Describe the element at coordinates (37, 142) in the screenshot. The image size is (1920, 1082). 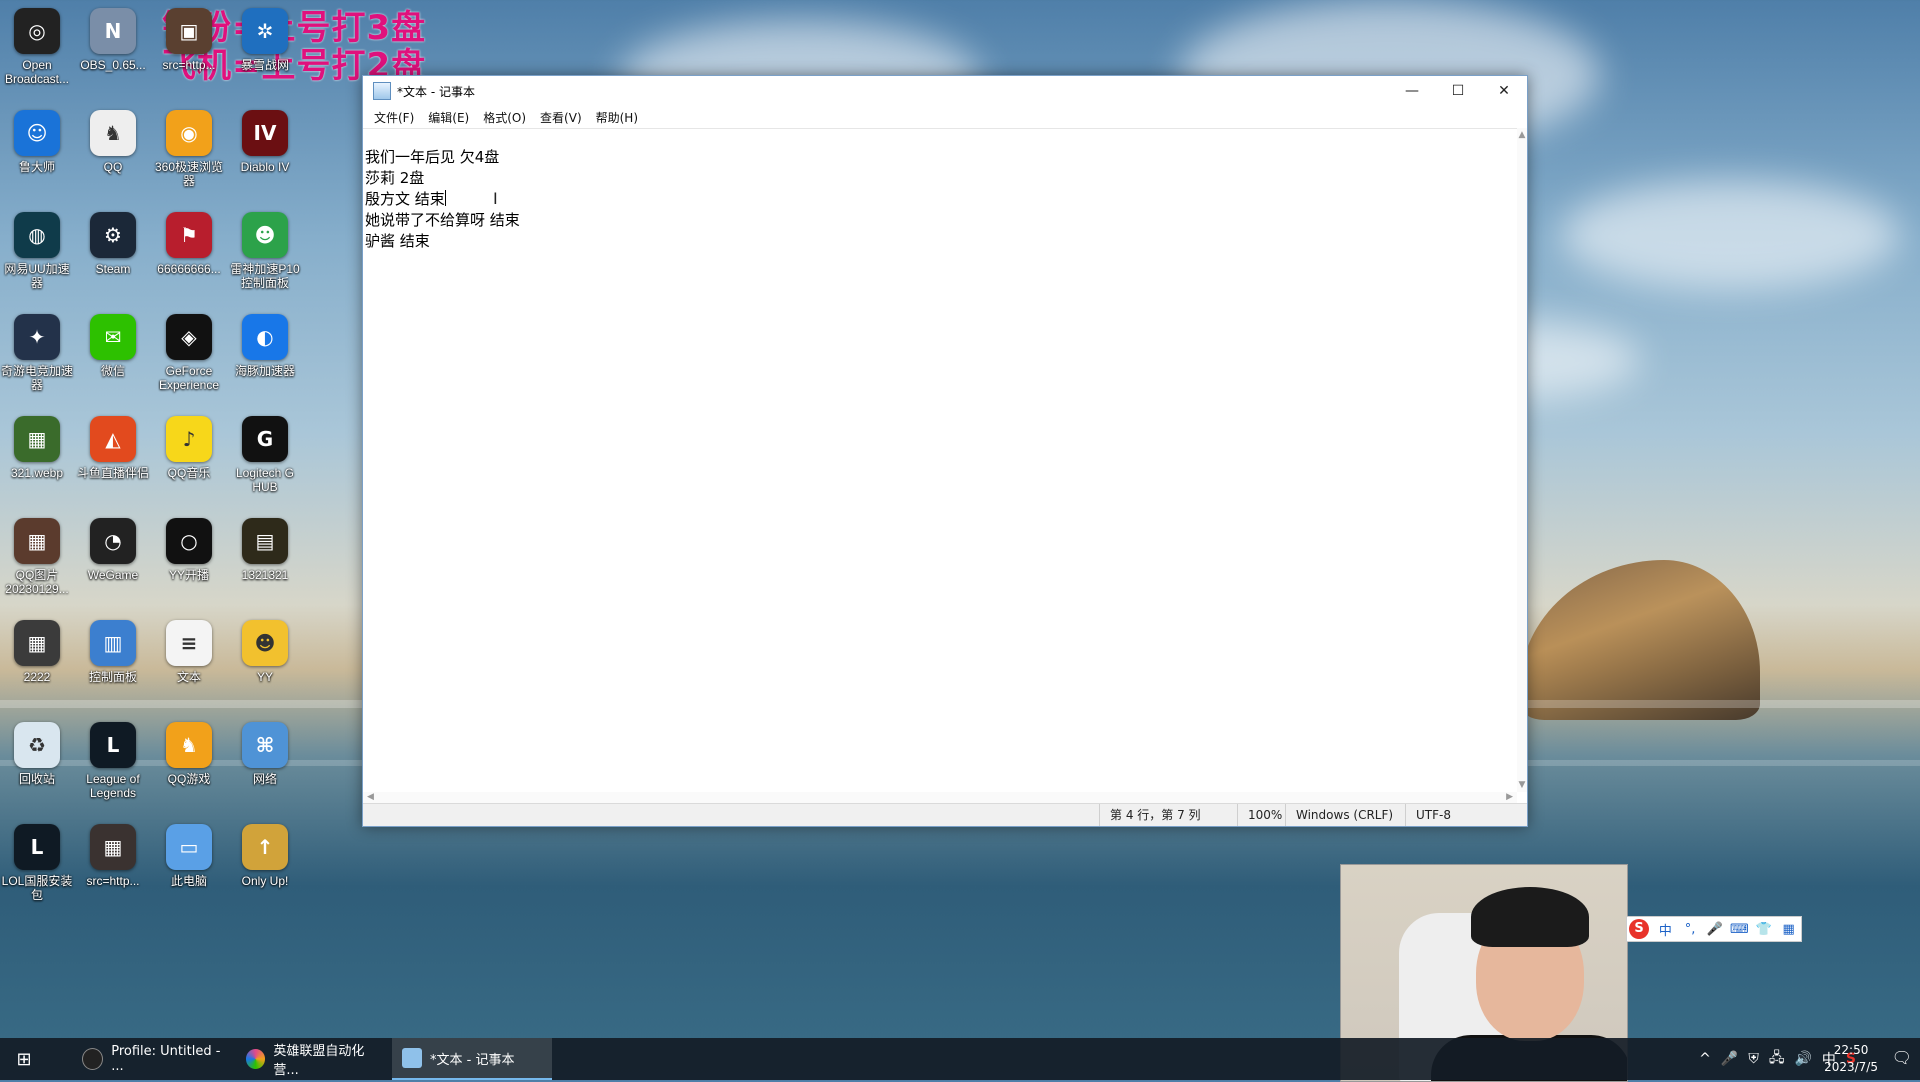
I see `desktop-icon: ☺ 鲁大师` at that location.